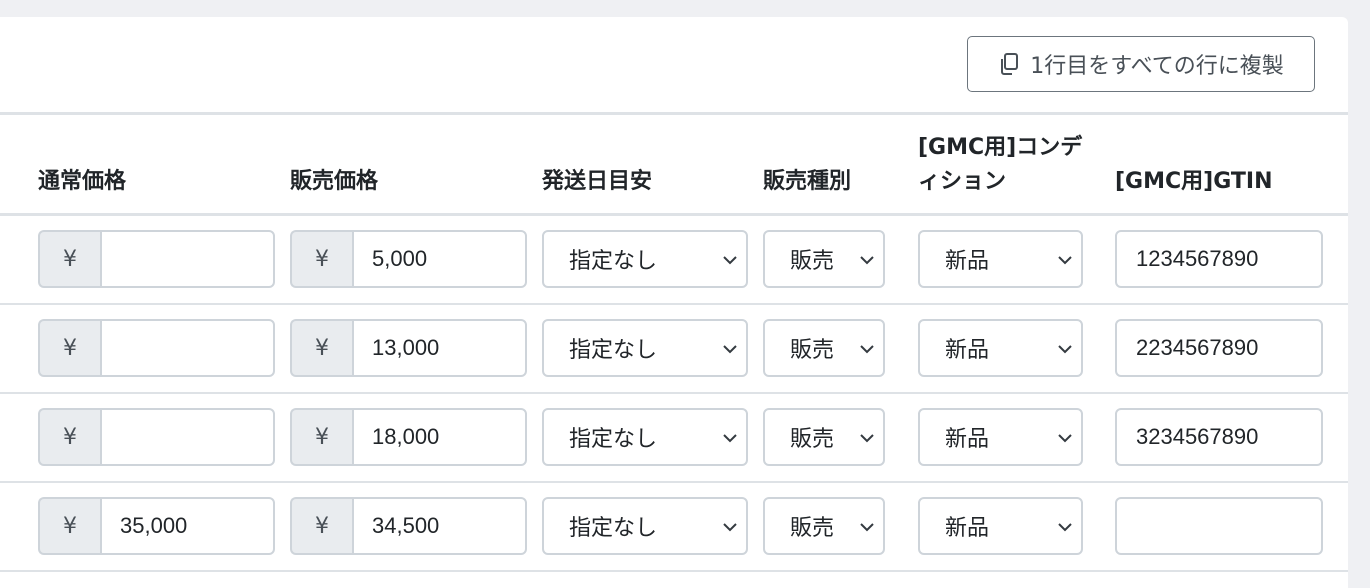 The image size is (1370, 588). What do you see at coordinates (1219, 526) in the screenshot?
I see `gmc-gtin-input` at bounding box center [1219, 526].